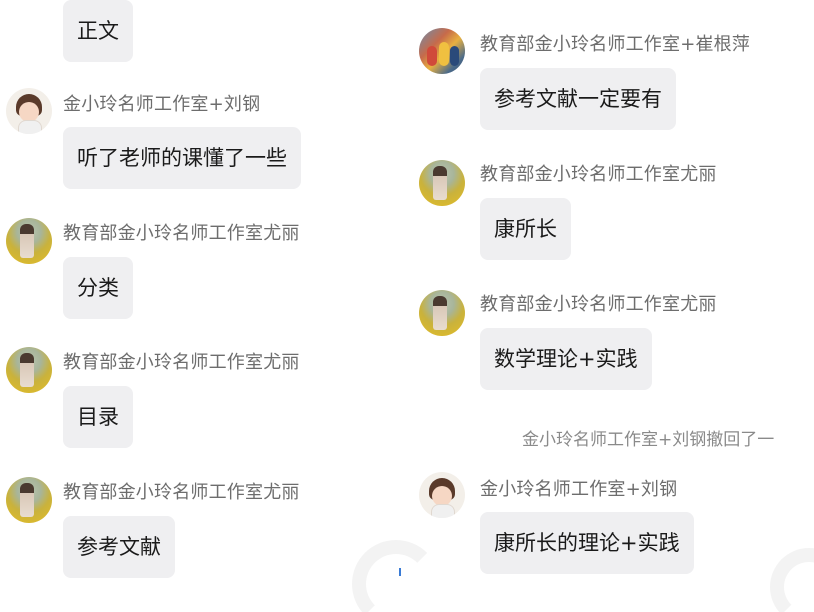 This screenshot has width=814, height=612. What do you see at coordinates (182, 158) in the screenshot?
I see `message-bubble: 听了老师的课懂了一些` at bounding box center [182, 158].